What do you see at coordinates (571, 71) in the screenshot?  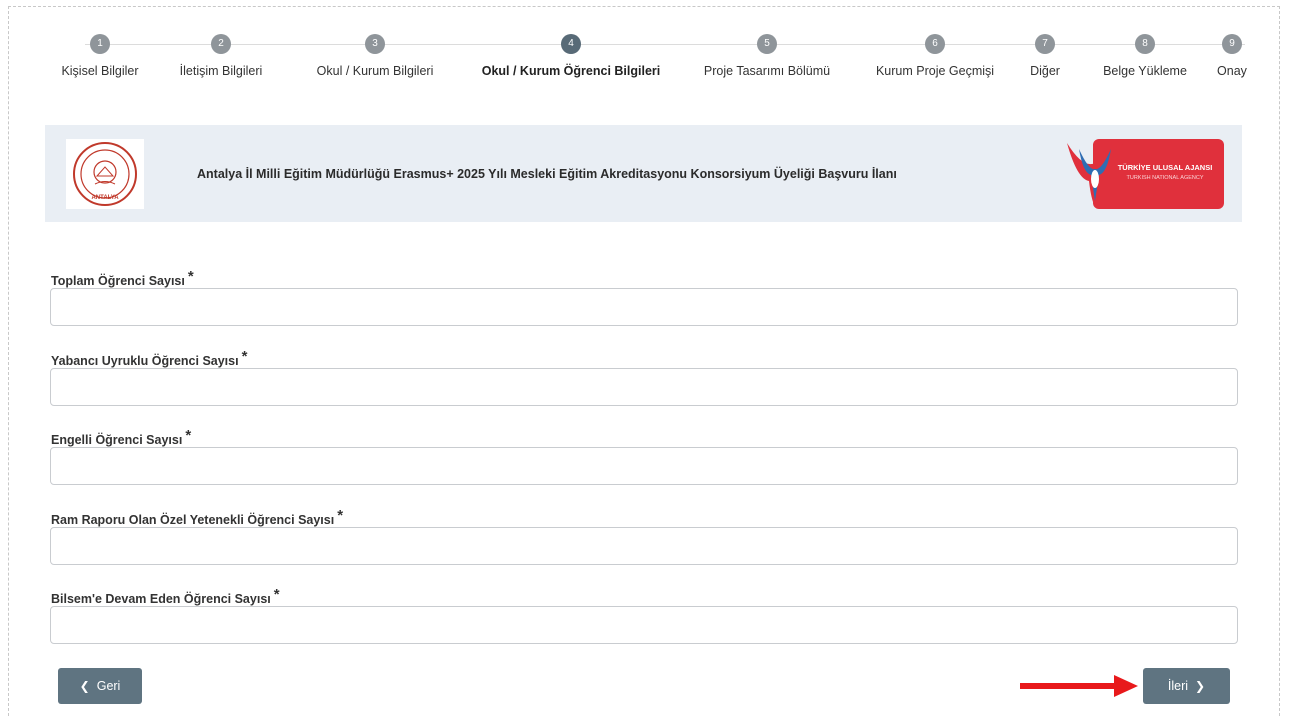 I see `step-label: Okul / Kurum Öğrenci Bilgileri` at bounding box center [571, 71].